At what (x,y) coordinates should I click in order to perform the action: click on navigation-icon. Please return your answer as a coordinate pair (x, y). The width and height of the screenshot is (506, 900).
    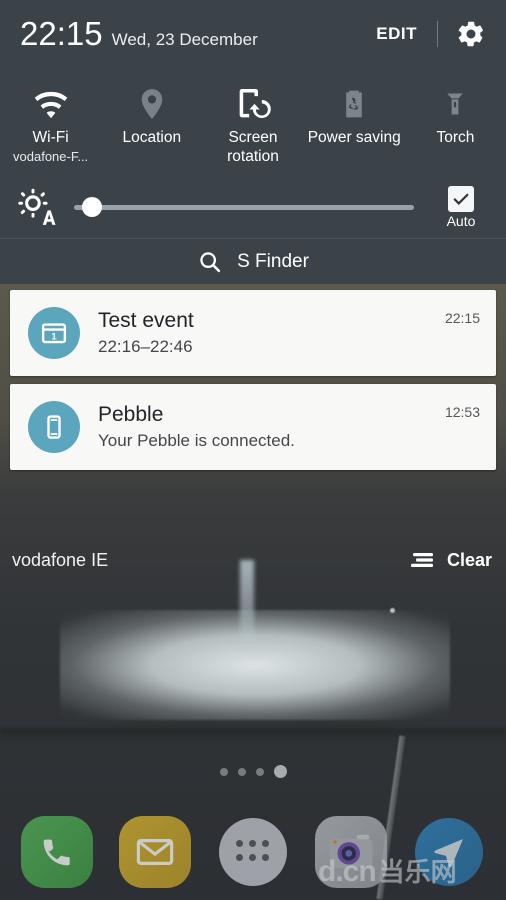
    Looking at the image, I should click on (449, 851).